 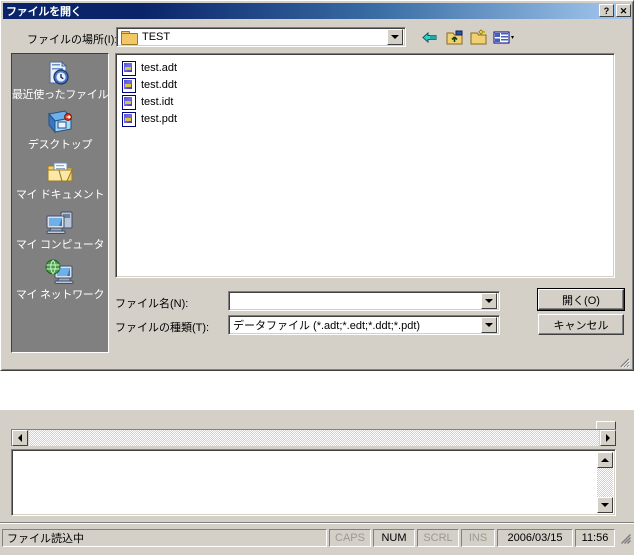 What do you see at coordinates (317, 523) in the screenshot?
I see `statusbar-divider` at bounding box center [317, 523].